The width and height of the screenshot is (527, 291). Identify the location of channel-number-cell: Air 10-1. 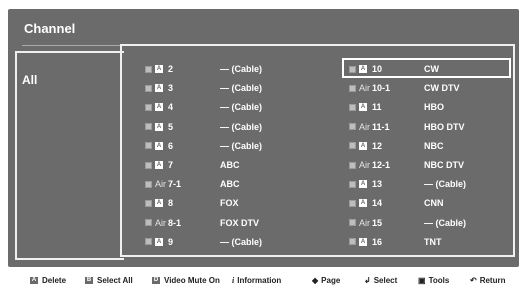
(369, 88).